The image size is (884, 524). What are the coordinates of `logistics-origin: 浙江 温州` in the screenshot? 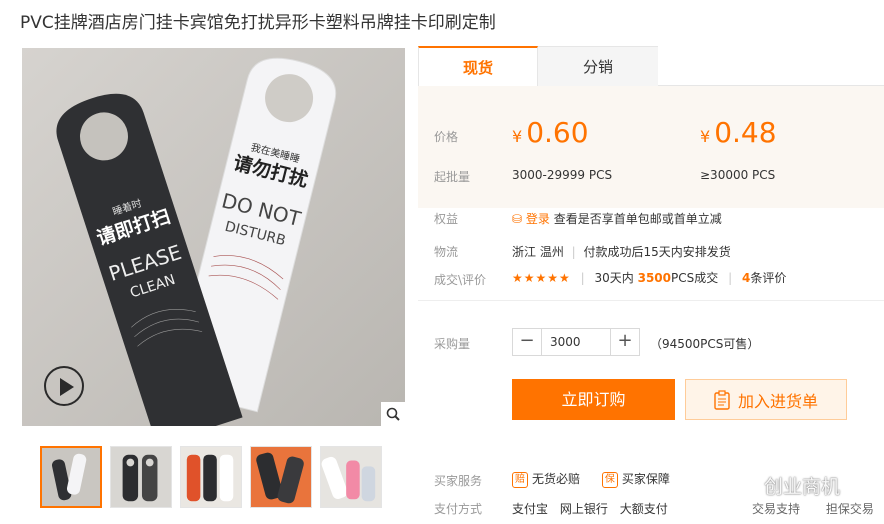 It's located at (538, 252).